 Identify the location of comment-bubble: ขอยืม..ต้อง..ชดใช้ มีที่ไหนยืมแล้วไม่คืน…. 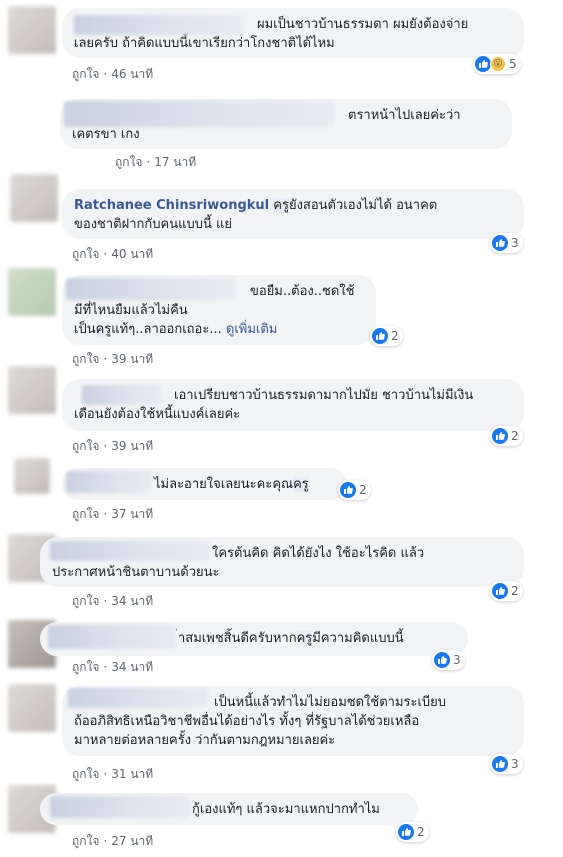
(219, 310).